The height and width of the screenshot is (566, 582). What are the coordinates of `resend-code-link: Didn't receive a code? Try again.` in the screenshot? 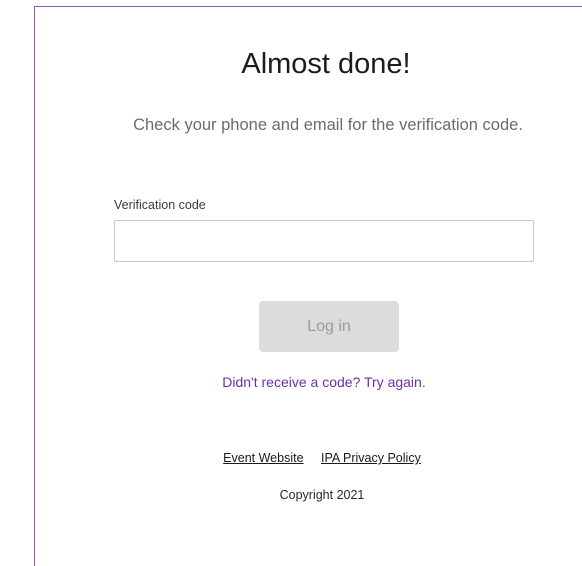 It's located at (291, 382).